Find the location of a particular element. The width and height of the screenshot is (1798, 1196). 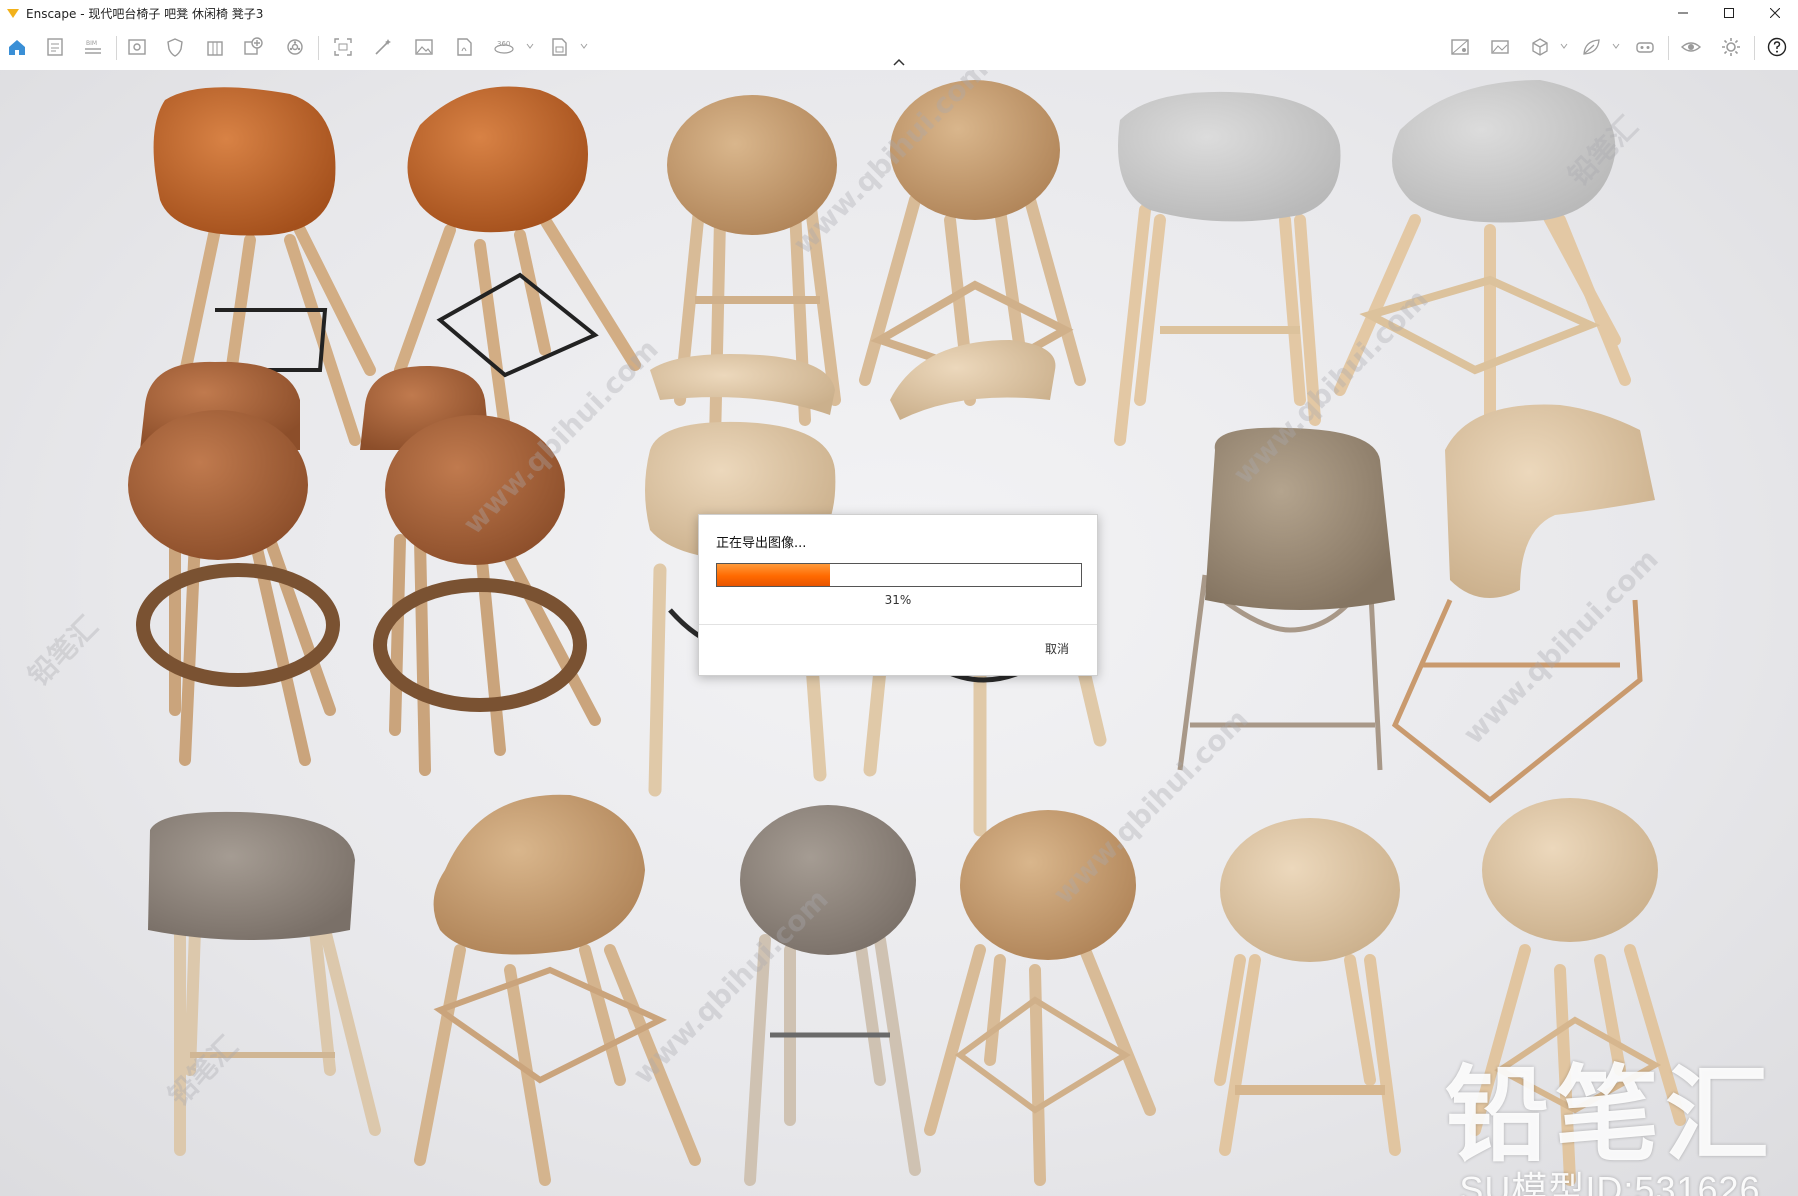

add-view-icon is located at coordinates (253, 46).